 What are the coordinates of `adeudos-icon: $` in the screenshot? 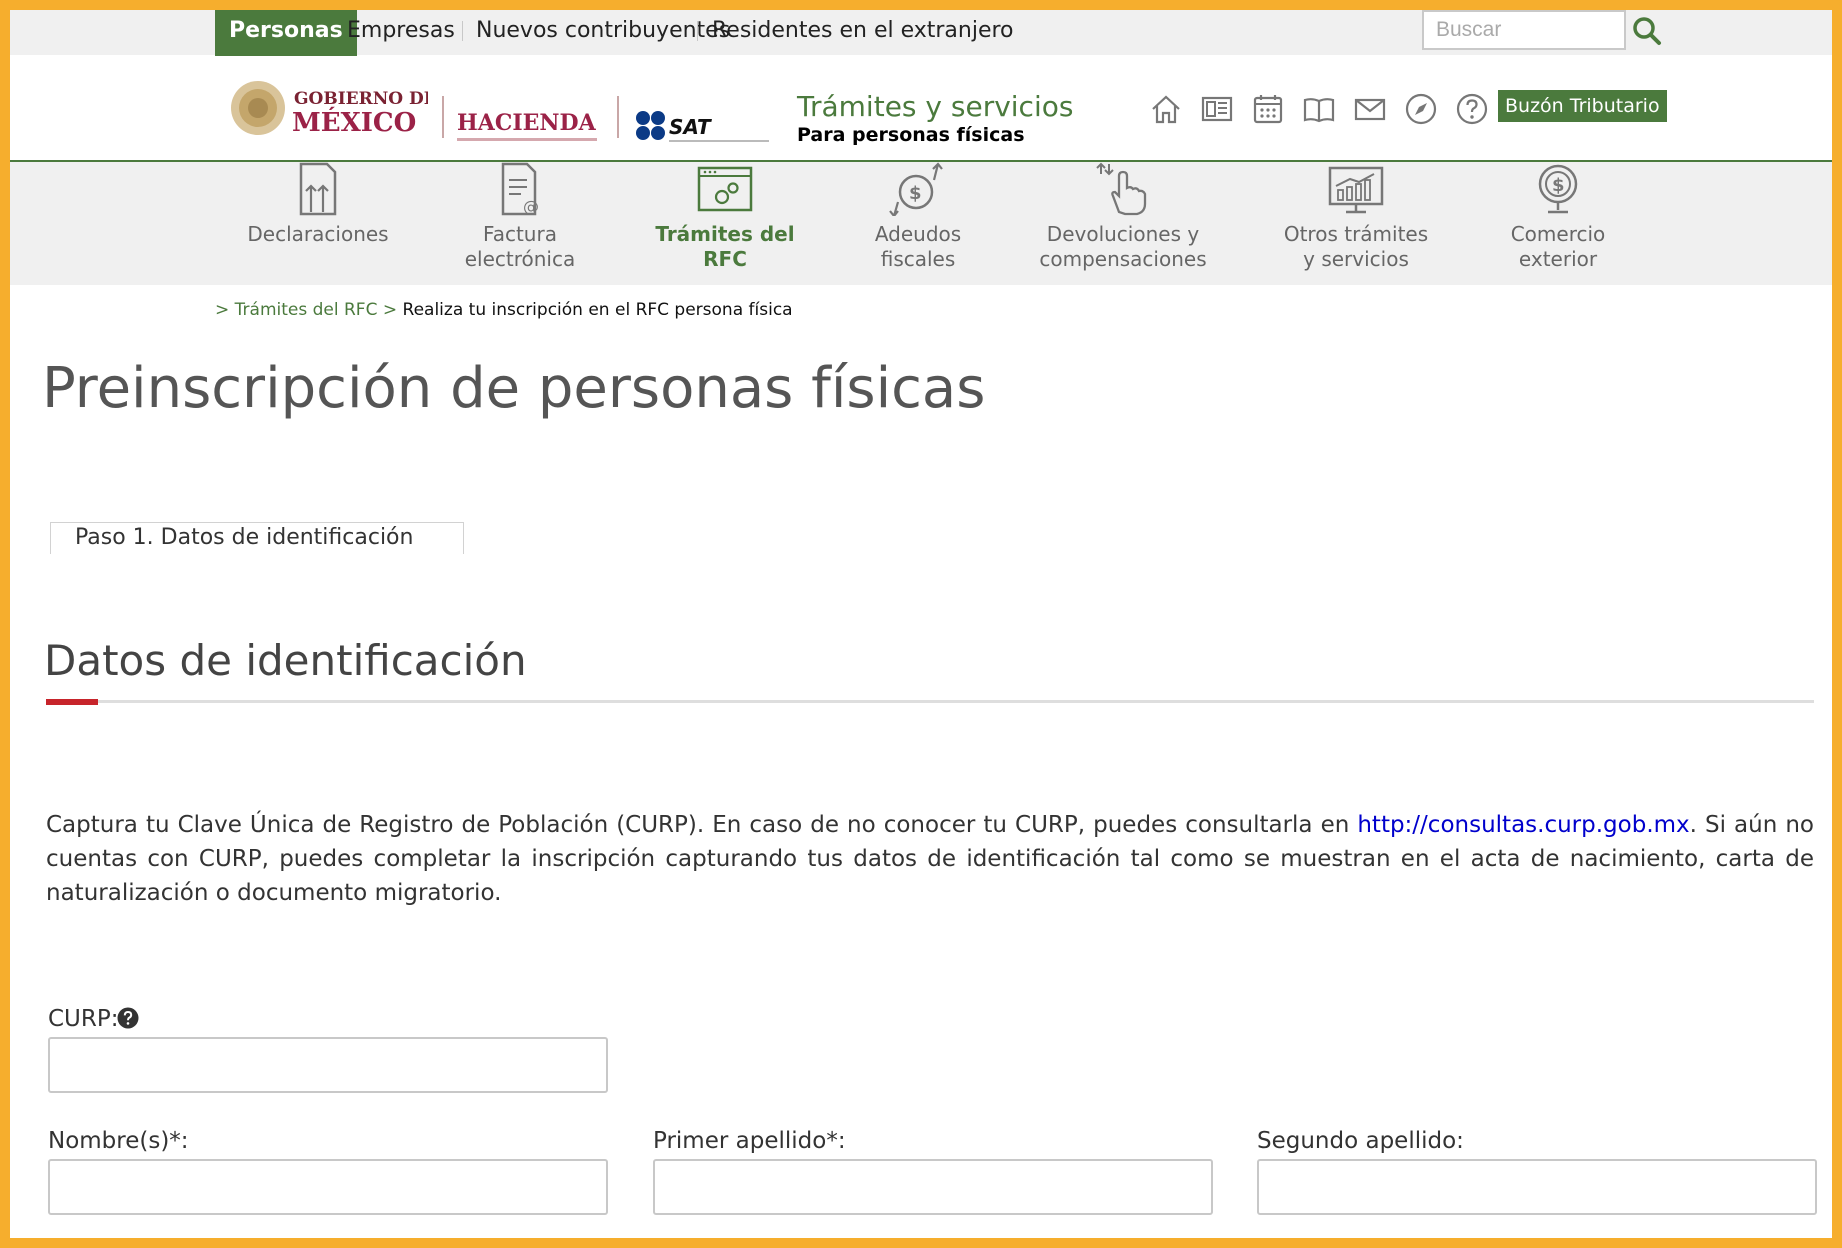 It's located at (916, 189).